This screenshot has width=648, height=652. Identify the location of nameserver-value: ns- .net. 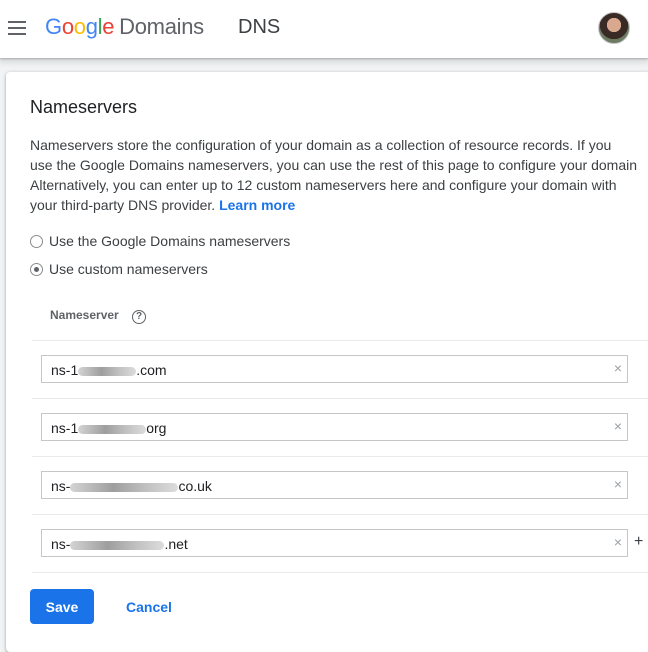
(119, 544).